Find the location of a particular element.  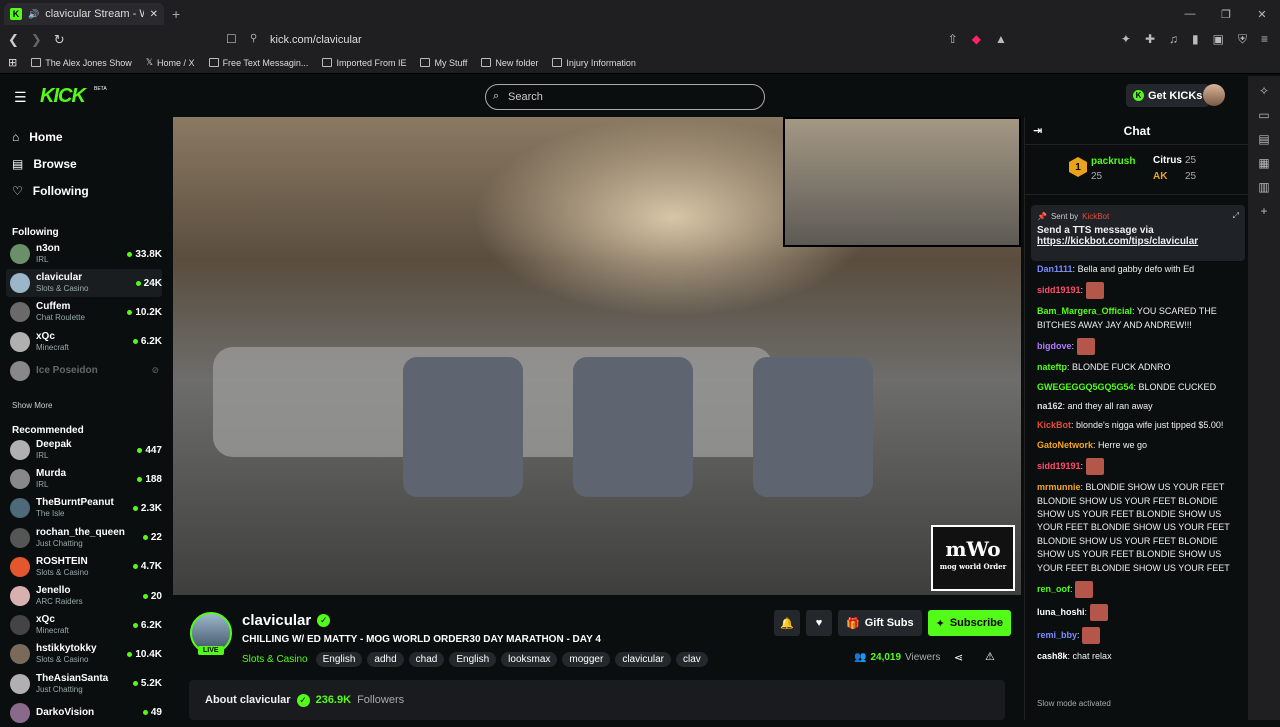

sidebar-channel: clavicular Slots & Casino 24K is located at coordinates (84, 283).